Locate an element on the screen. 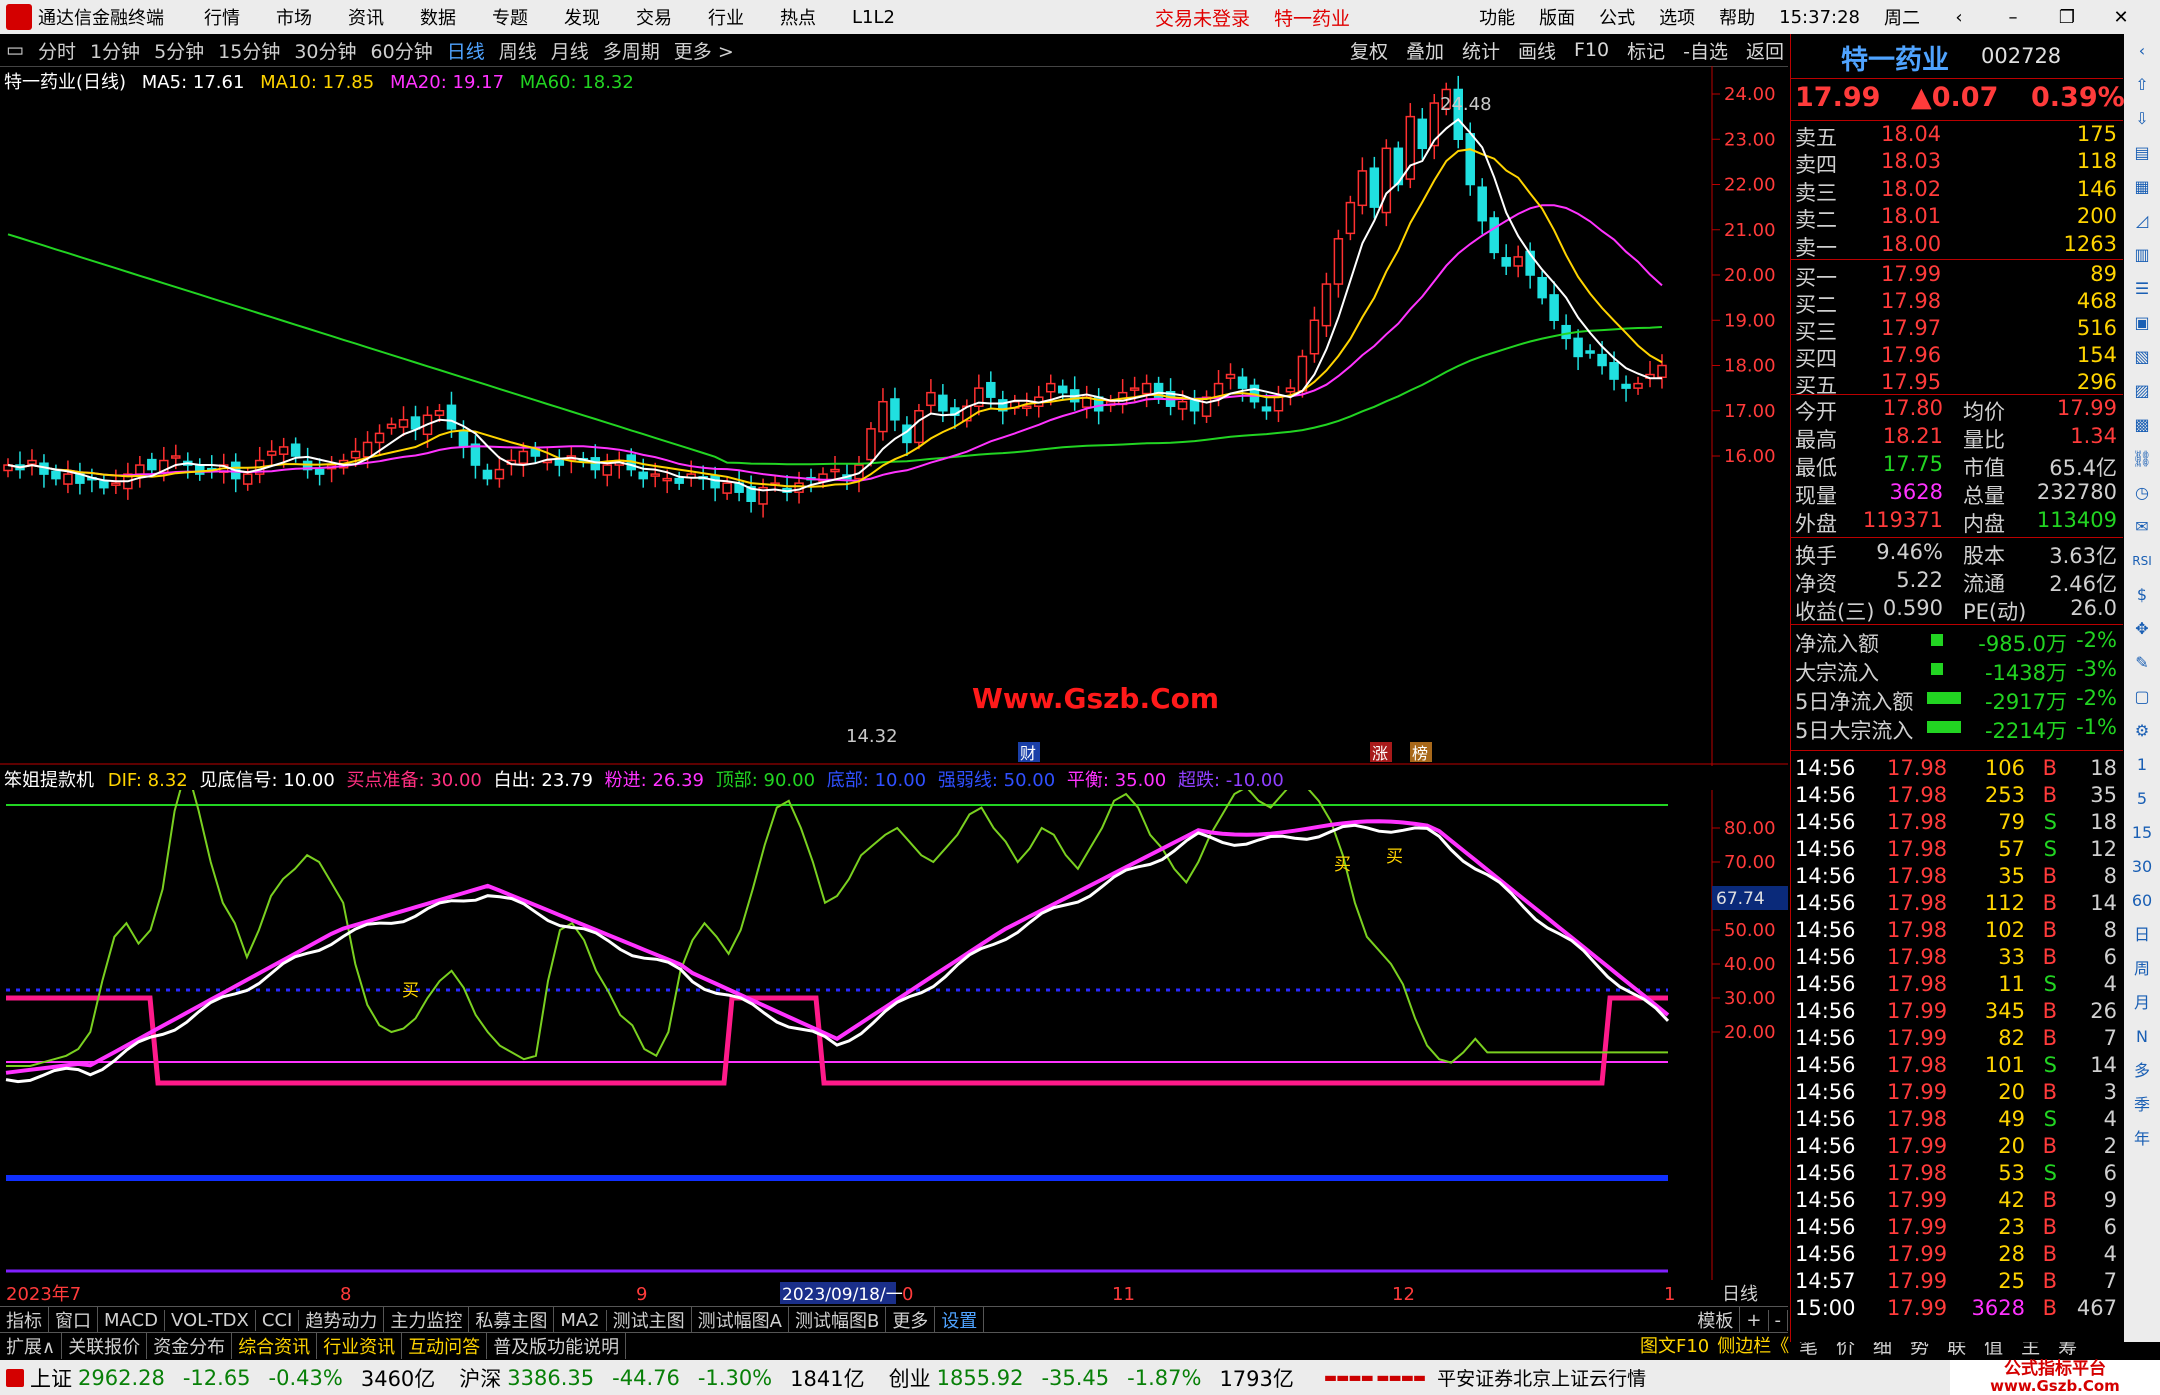  sidebar-f10-icon: ▣ is located at coordinates (2142, 323).